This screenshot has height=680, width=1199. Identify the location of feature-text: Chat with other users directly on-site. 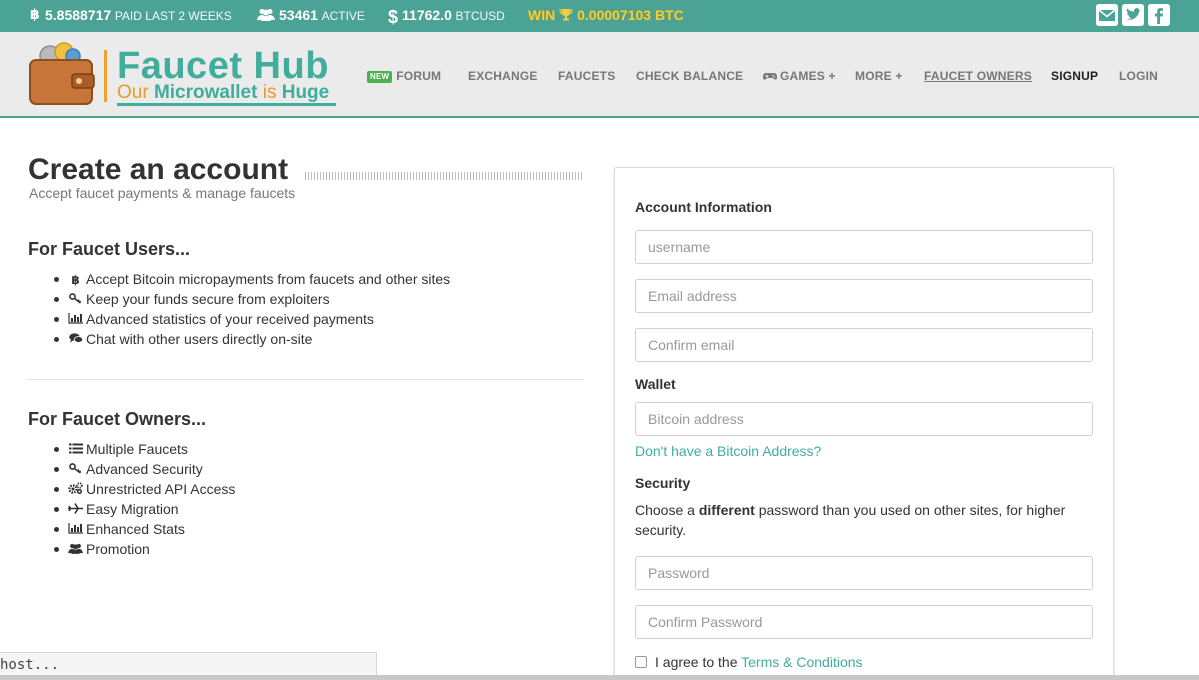
(199, 339).